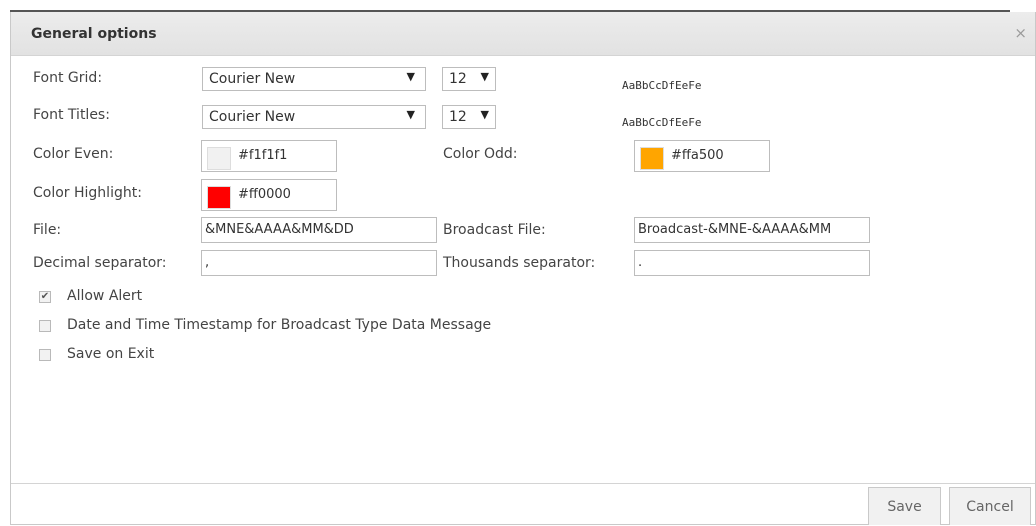  What do you see at coordinates (904, 506) in the screenshot?
I see `save-button: Save` at bounding box center [904, 506].